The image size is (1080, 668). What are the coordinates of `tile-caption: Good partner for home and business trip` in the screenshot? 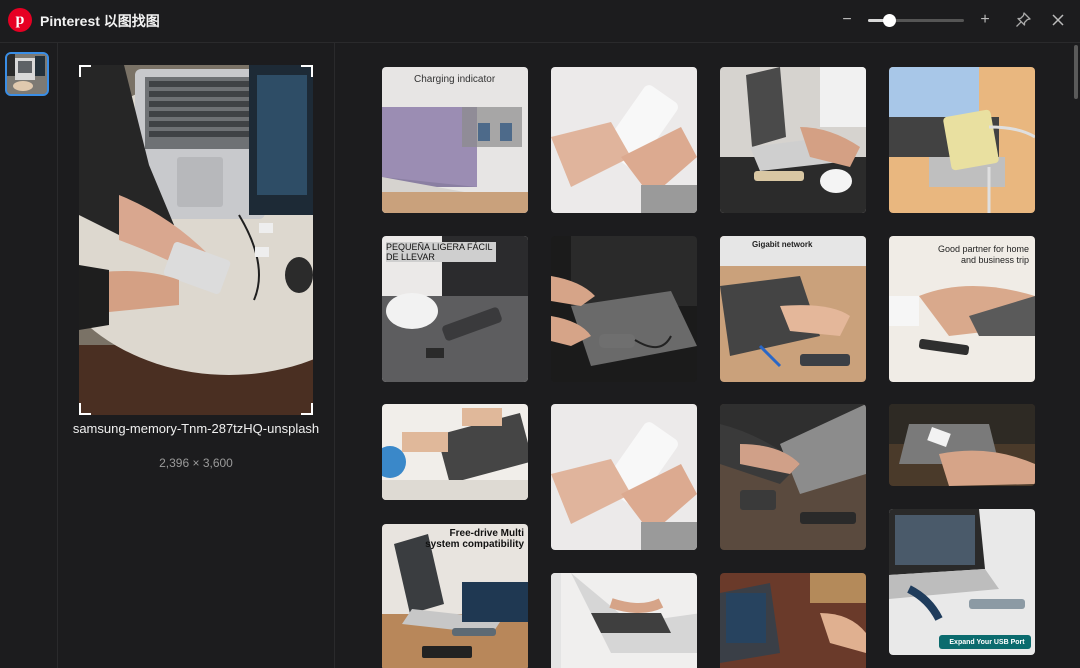 It's located at (983, 254).